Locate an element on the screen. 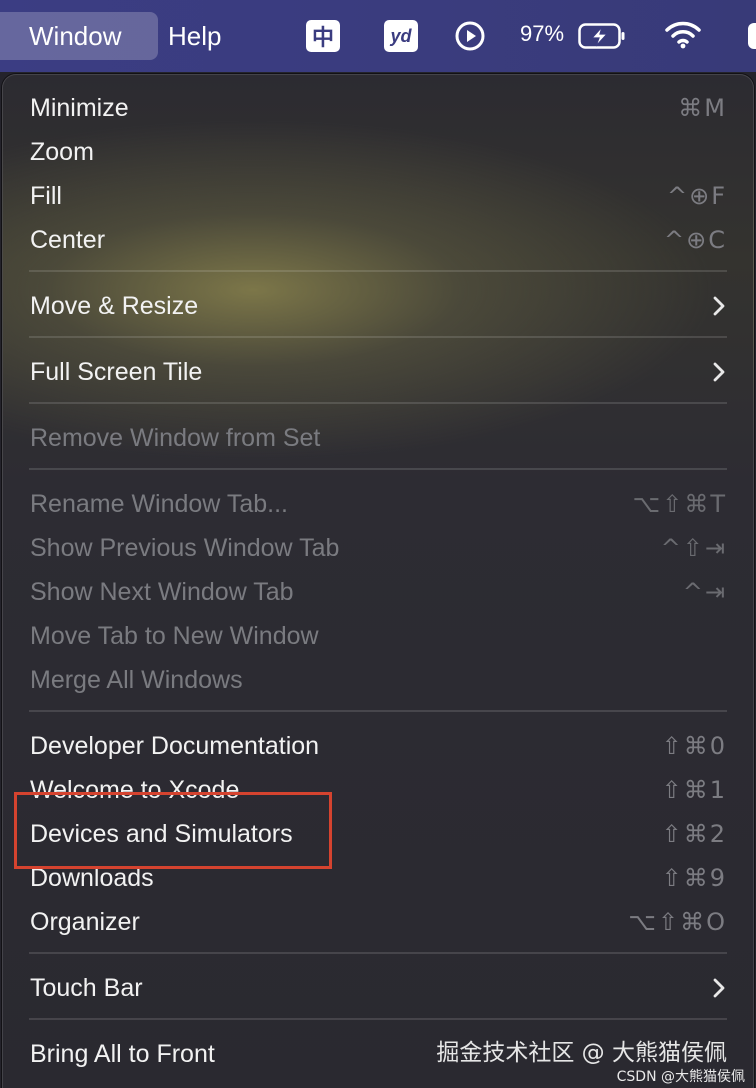 This screenshot has width=756, height=1088. menu-item-show-previous-window-tab: Show Previous Window Tab ^⇧⇥ is located at coordinates (378, 548).